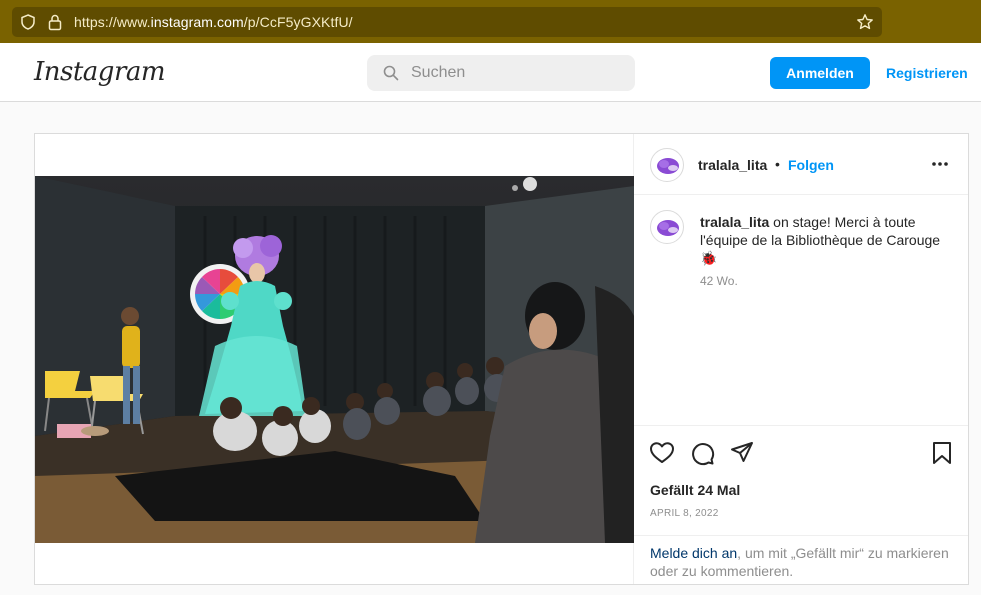 This screenshot has height=595, width=981. Describe the element at coordinates (865, 22) in the screenshot. I see `star-icon` at that location.